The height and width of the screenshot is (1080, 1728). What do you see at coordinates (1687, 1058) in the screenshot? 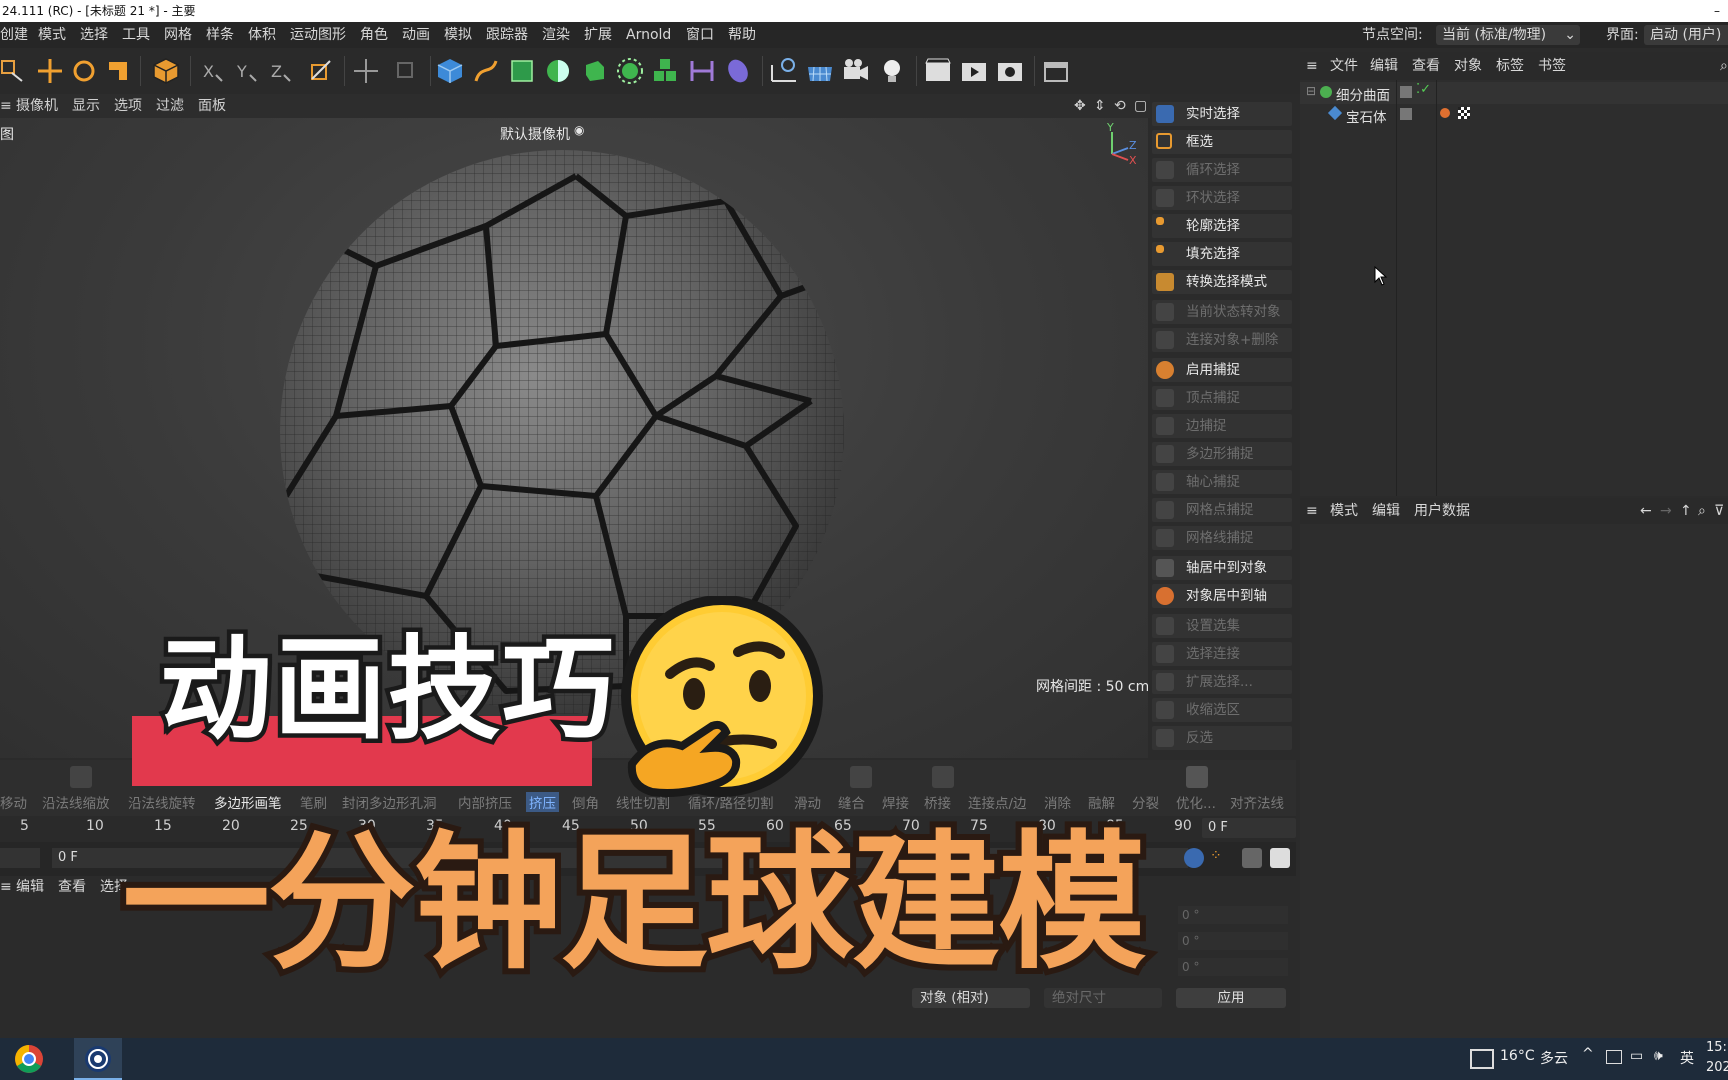
I see `input-method-indicator: 英` at bounding box center [1687, 1058].